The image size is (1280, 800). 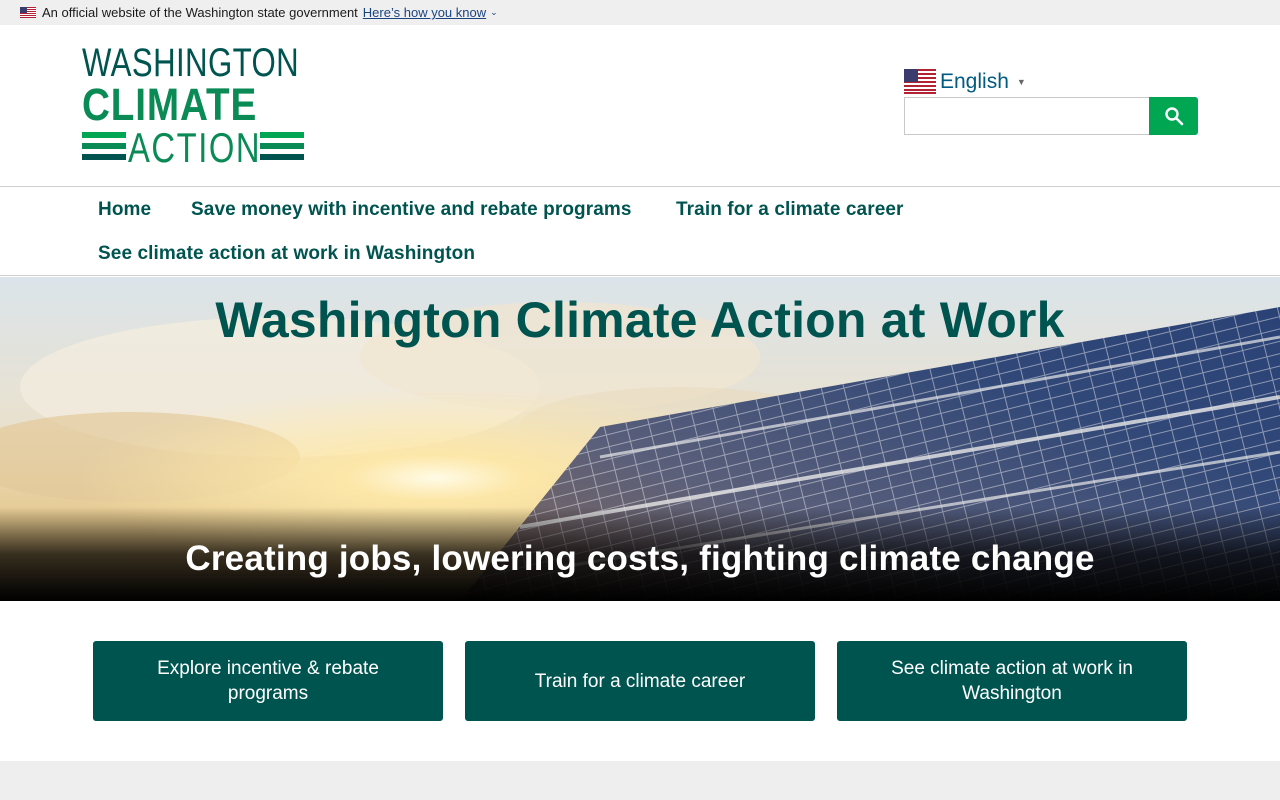 I want to click on search-button, so click(x=1173, y=116).